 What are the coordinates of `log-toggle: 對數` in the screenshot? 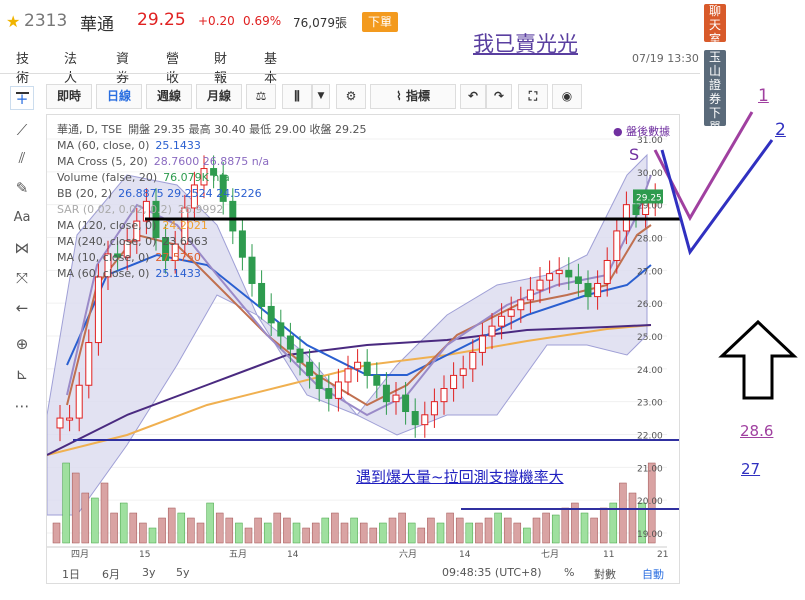 It's located at (605, 574).